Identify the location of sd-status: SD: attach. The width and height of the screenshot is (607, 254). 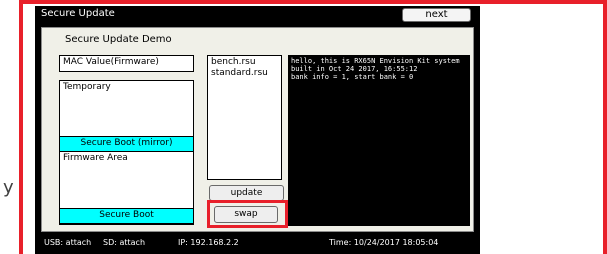
(124, 242).